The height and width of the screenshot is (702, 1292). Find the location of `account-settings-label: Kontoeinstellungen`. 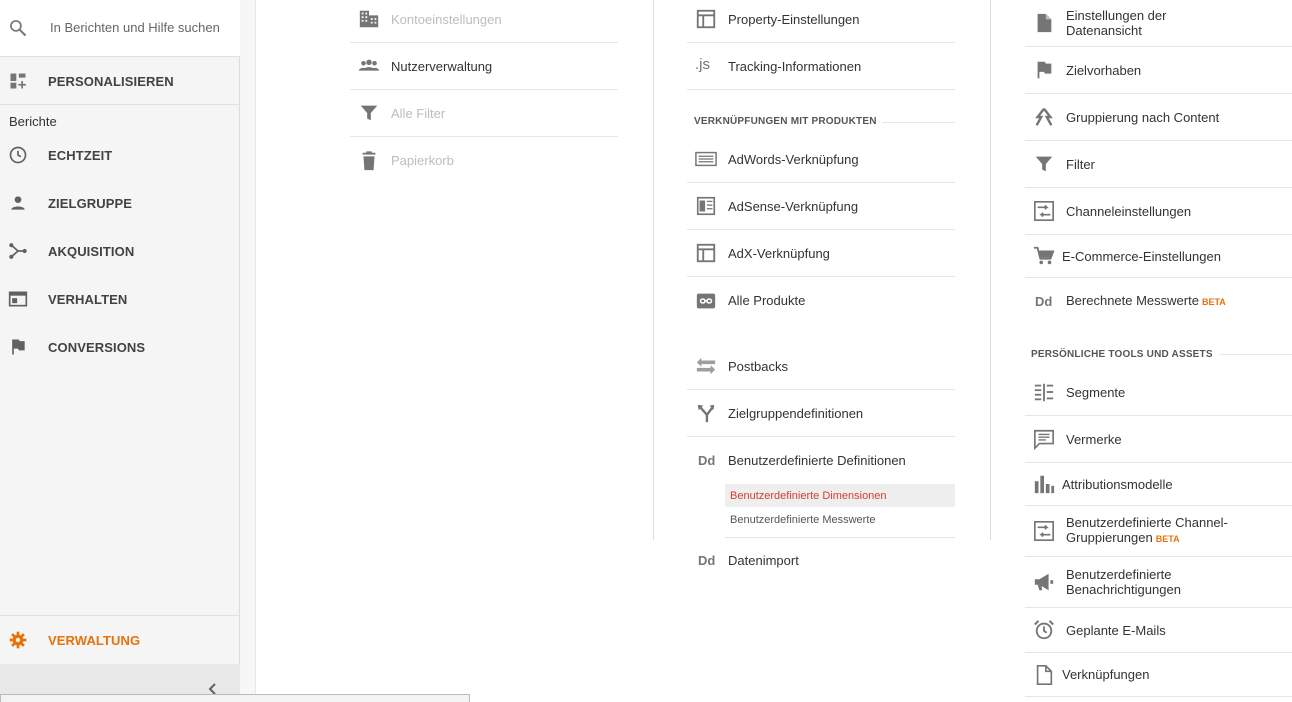

account-settings-label: Kontoeinstellungen is located at coordinates (446, 19).